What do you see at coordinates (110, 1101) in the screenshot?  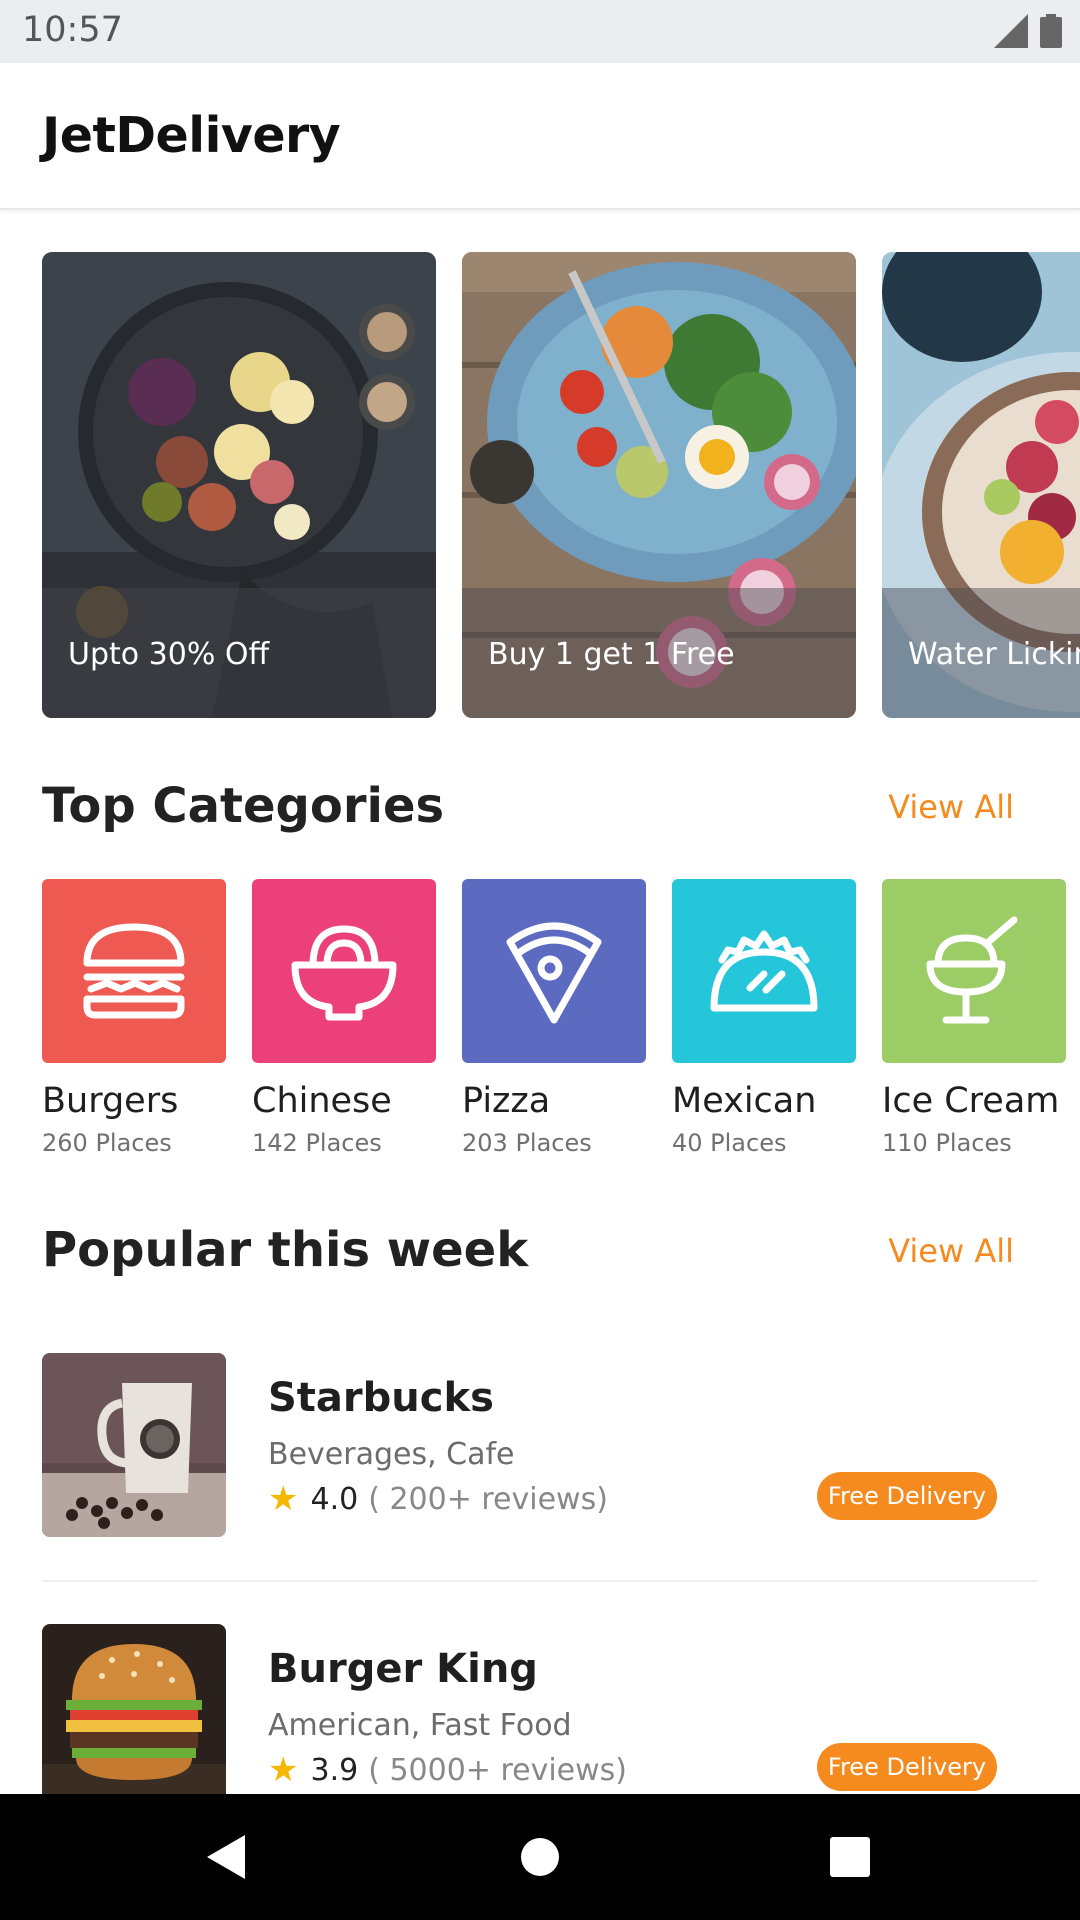 I see `category-name: Burgers` at bounding box center [110, 1101].